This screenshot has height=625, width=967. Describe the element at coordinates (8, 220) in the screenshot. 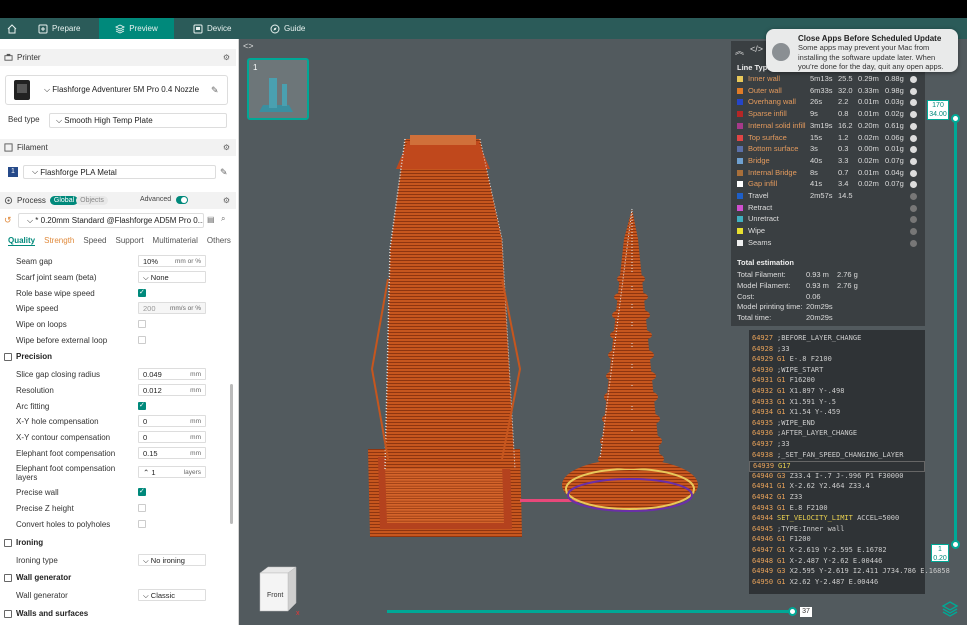

I see `reset-icon: ↺` at that location.